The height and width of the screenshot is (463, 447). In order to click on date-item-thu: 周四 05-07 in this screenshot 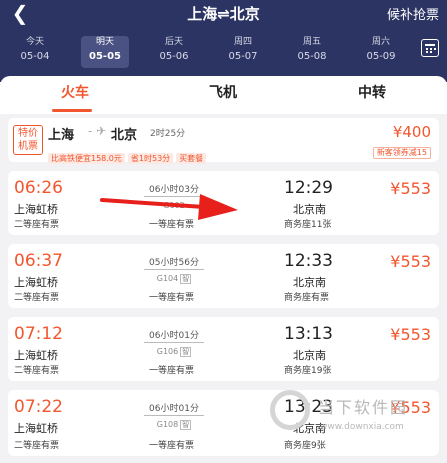, I will do `click(243, 52)`.